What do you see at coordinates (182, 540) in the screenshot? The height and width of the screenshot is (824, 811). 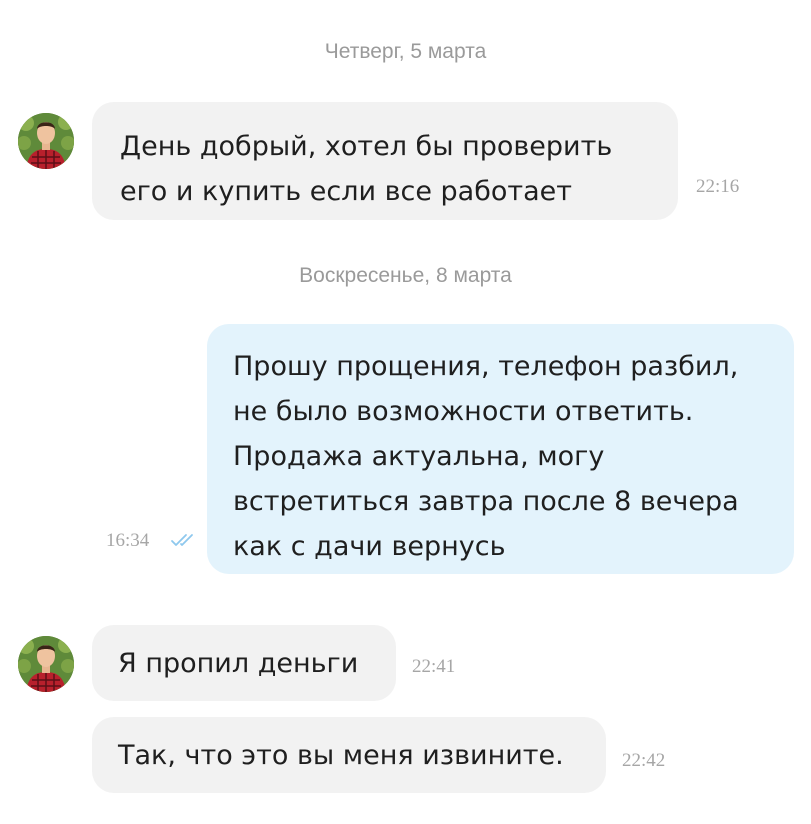 I see `read-double-check-icon` at bounding box center [182, 540].